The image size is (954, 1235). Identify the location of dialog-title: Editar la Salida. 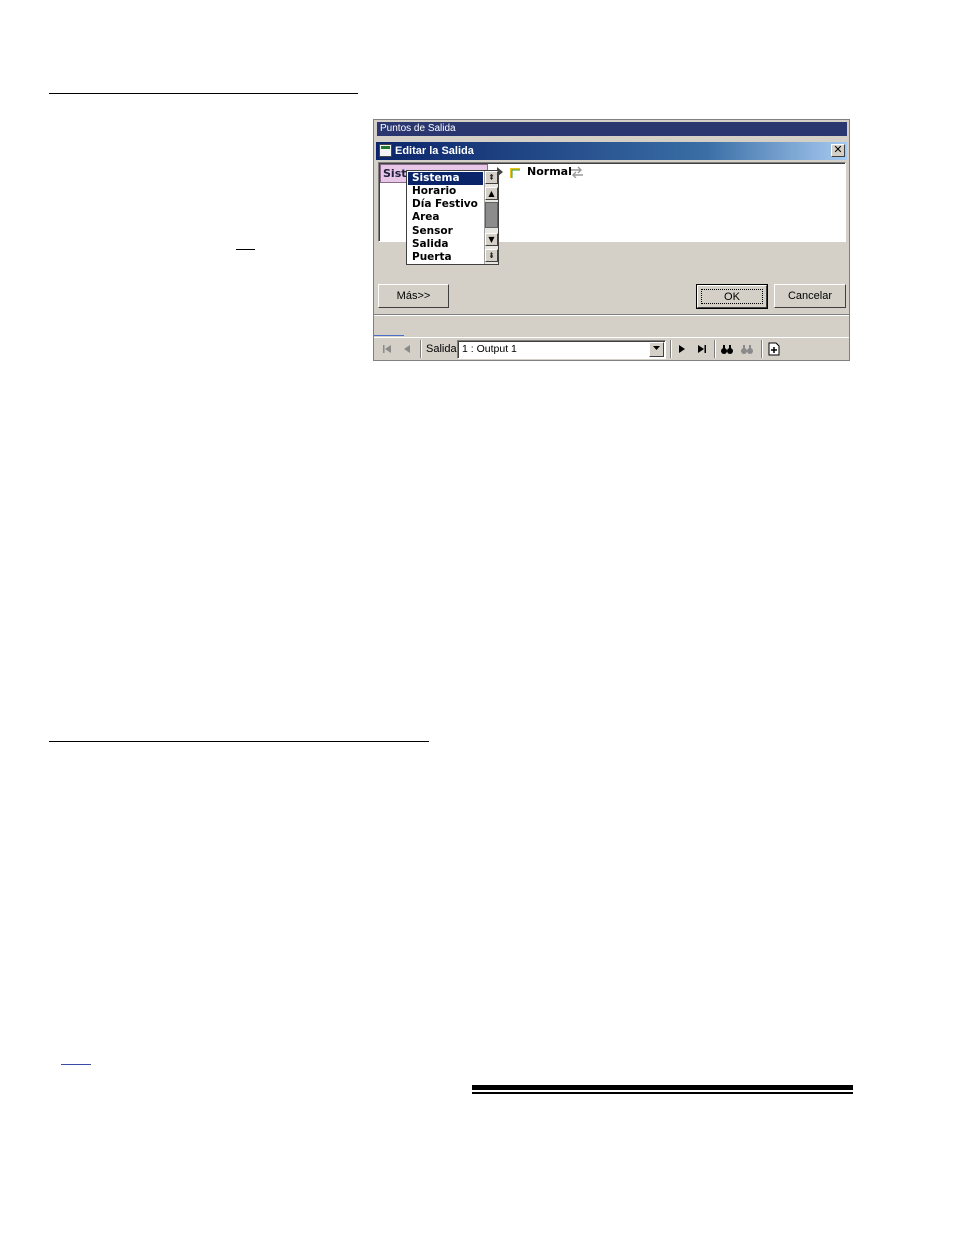
(434, 151).